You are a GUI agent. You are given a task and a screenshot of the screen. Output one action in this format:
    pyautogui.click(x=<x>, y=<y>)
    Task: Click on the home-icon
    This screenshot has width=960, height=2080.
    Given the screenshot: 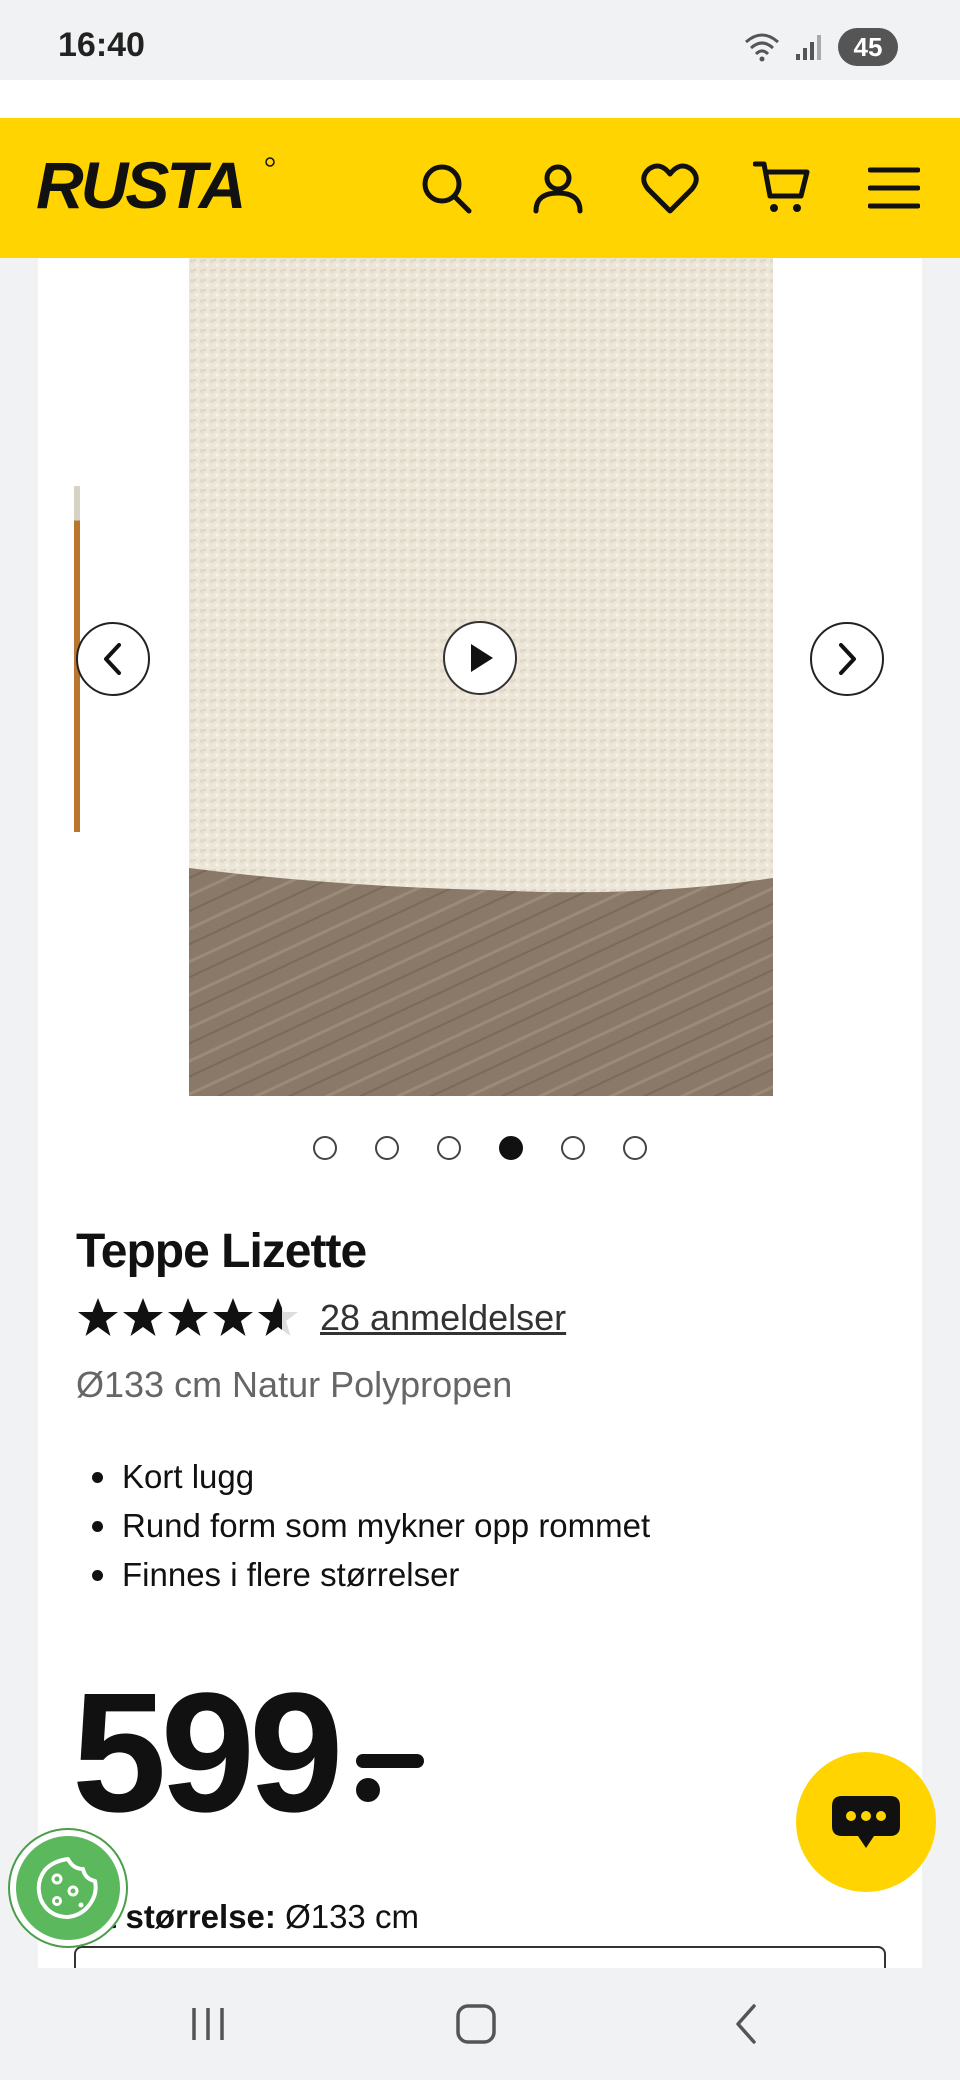 What is the action you would take?
    pyautogui.click(x=476, y=2024)
    